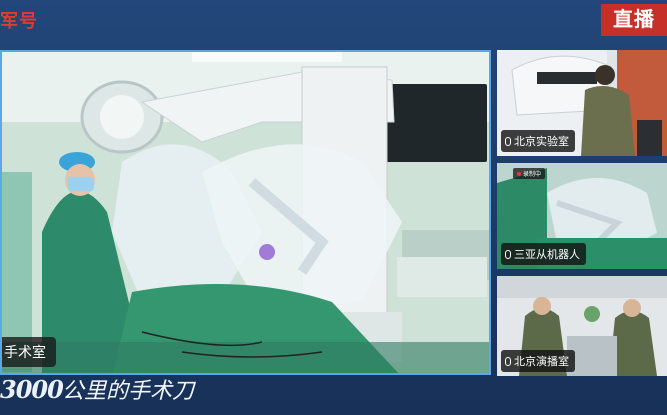  Describe the element at coordinates (32, 389) in the screenshot. I see `banner-number: 3000` at that location.